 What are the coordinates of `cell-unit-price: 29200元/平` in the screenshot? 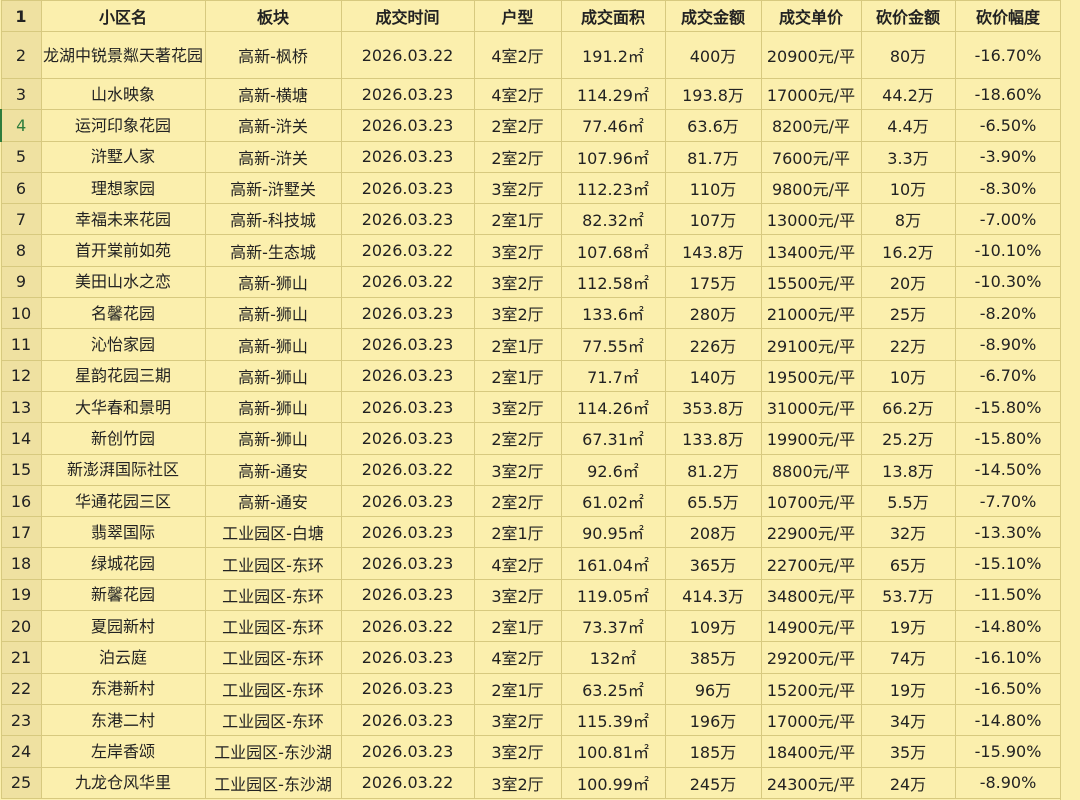 It's located at (811, 657).